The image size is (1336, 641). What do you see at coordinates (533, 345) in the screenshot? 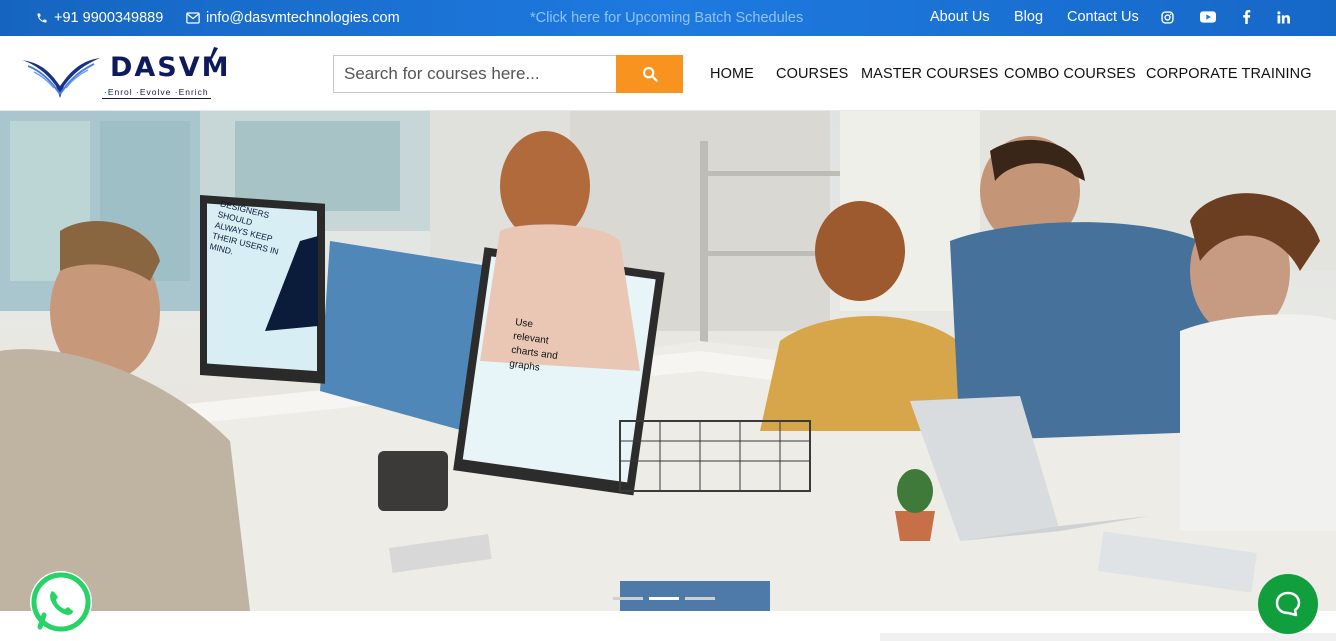
I see `hero-screen-right-text: Use relevant charts and graphs` at bounding box center [533, 345].